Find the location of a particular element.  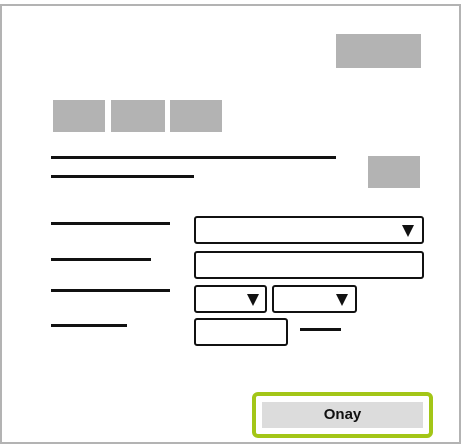

text-input-field is located at coordinates (309, 265).